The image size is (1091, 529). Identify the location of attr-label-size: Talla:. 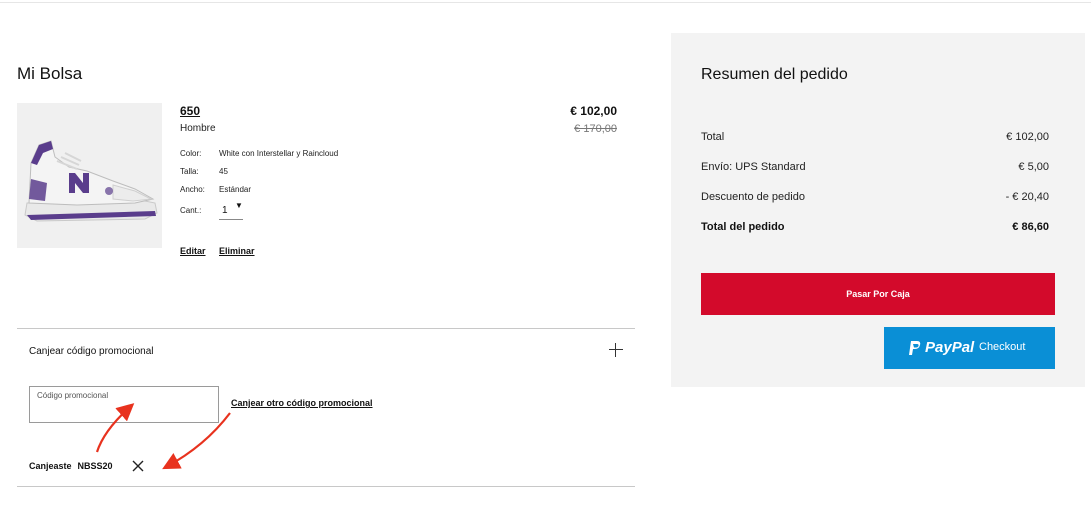
(189, 171).